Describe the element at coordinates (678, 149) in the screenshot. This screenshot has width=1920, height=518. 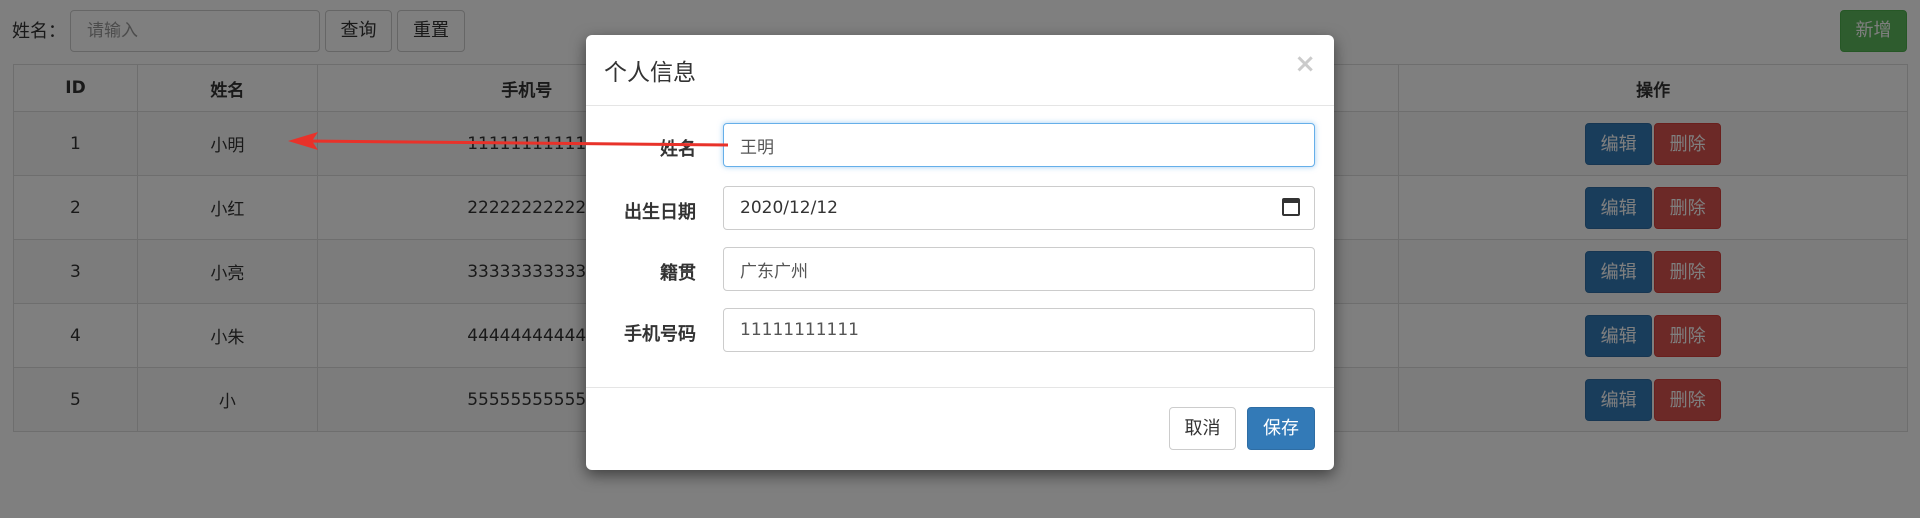
I see `name-label: 姓名` at that location.